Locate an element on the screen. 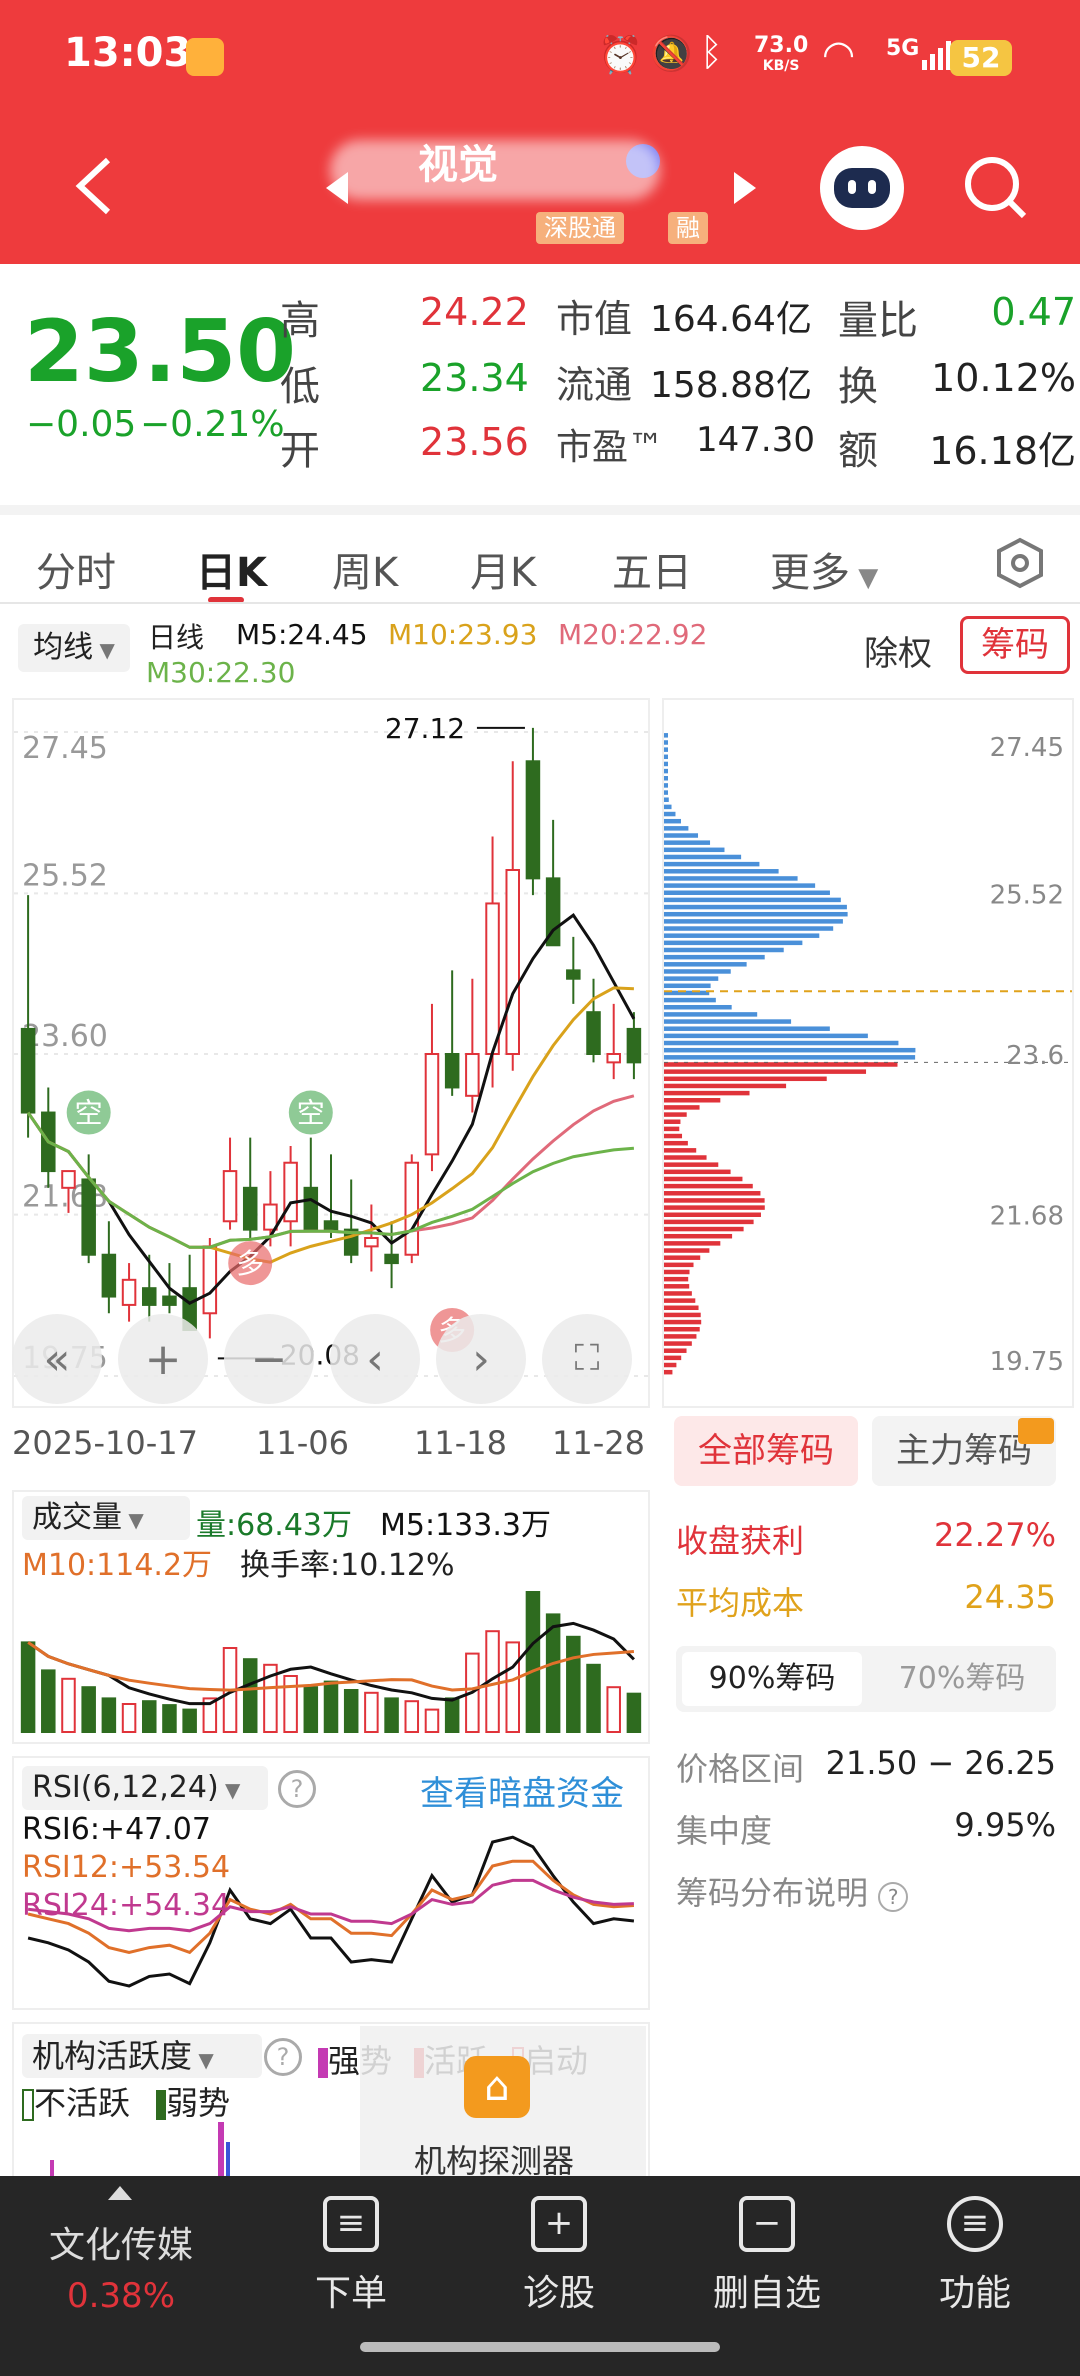  date-label: 2025-10-17 is located at coordinates (105, 1443).